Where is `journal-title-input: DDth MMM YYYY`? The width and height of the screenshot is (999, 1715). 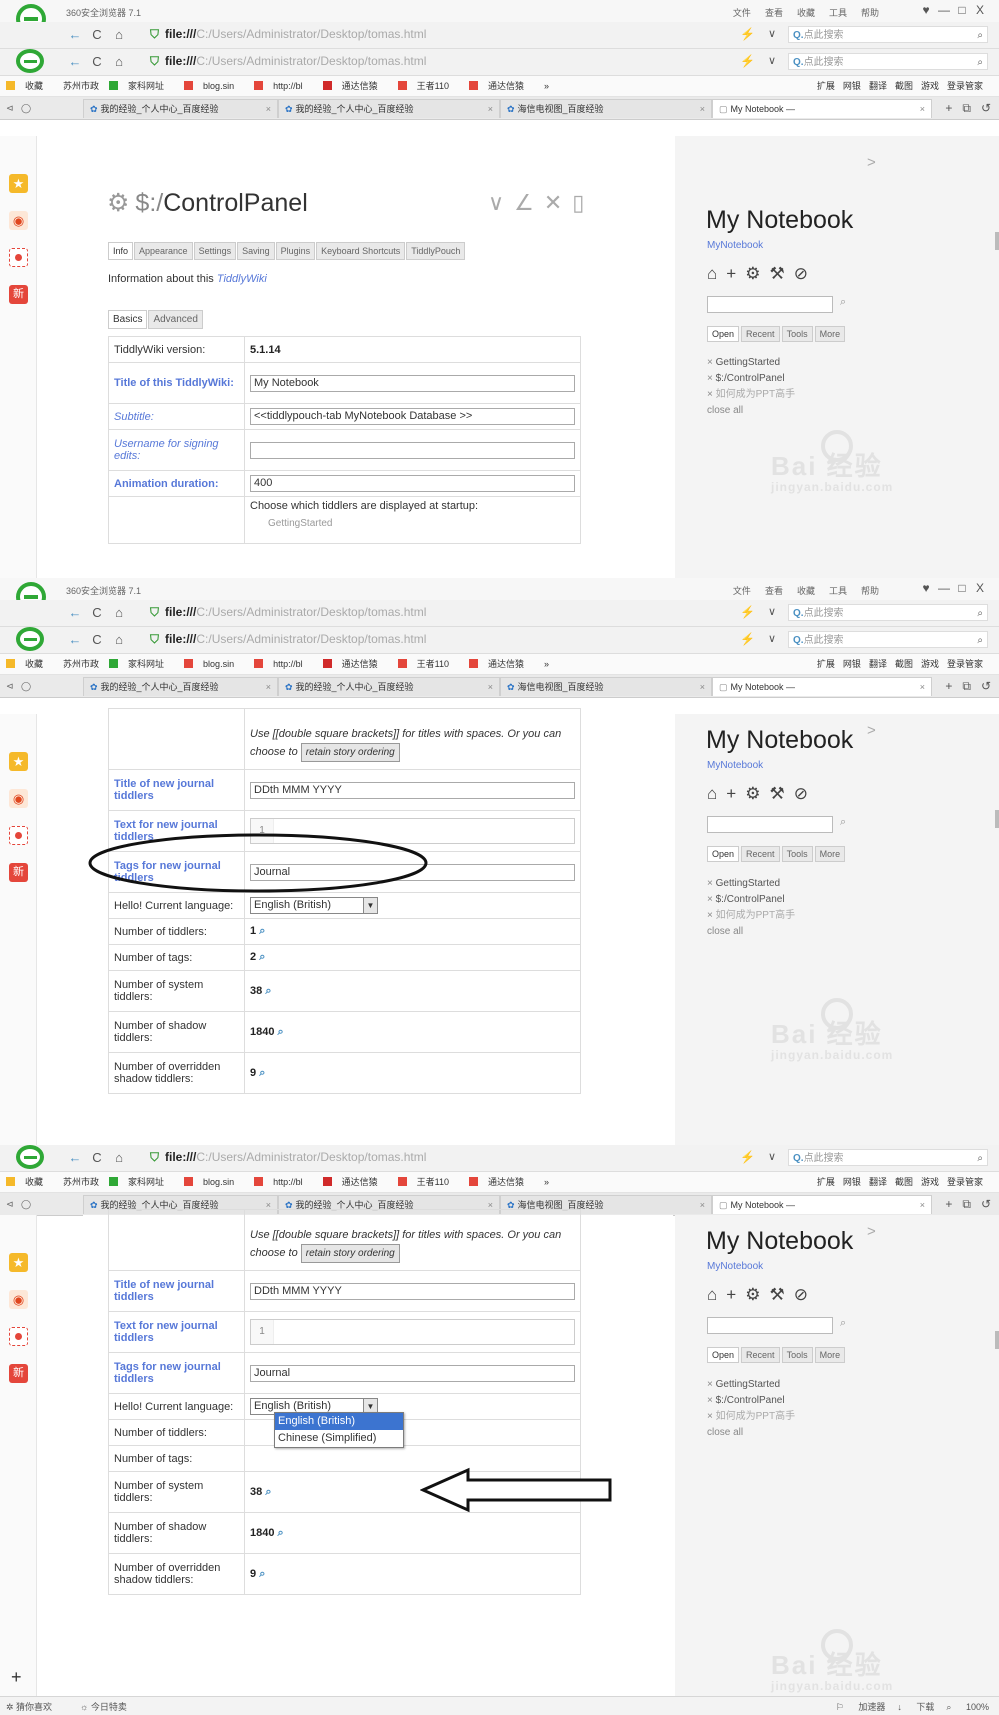 journal-title-input: DDth MMM YYYY is located at coordinates (412, 790).